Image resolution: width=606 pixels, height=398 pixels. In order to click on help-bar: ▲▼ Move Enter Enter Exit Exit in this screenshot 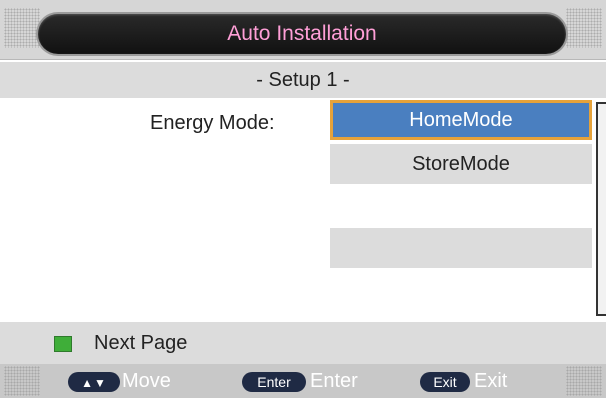, I will do `click(303, 381)`.